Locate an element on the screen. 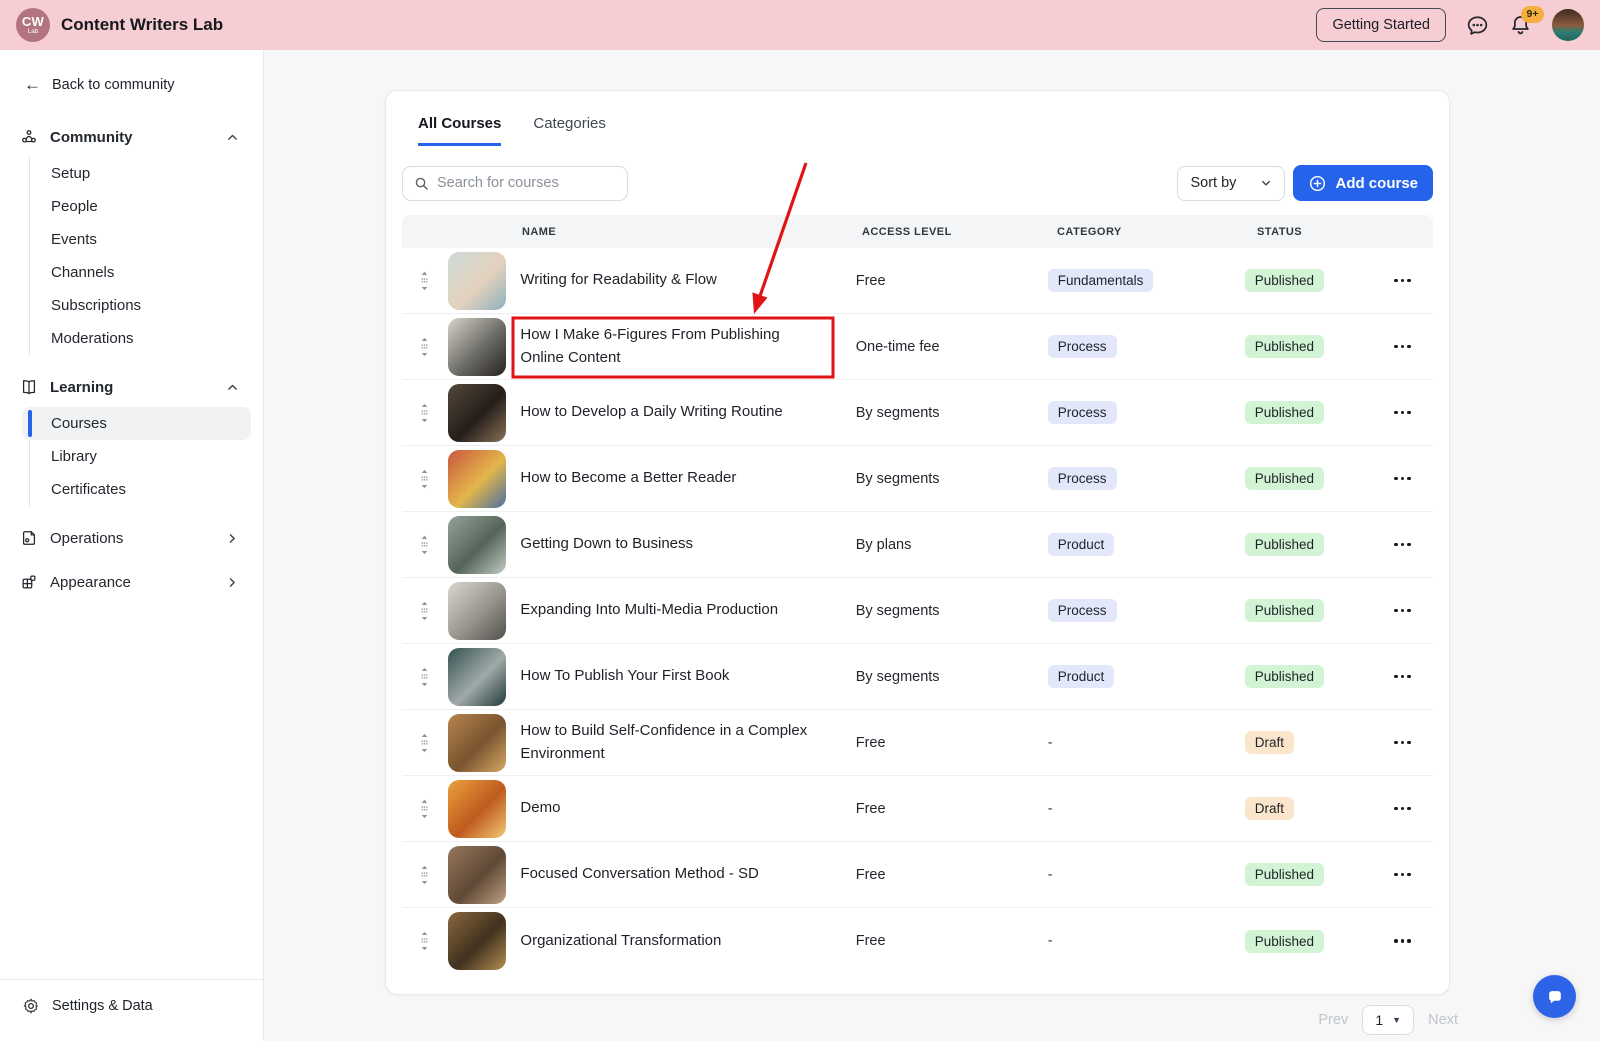  logo-badge: CW Lab is located at coordinates (33, 25).